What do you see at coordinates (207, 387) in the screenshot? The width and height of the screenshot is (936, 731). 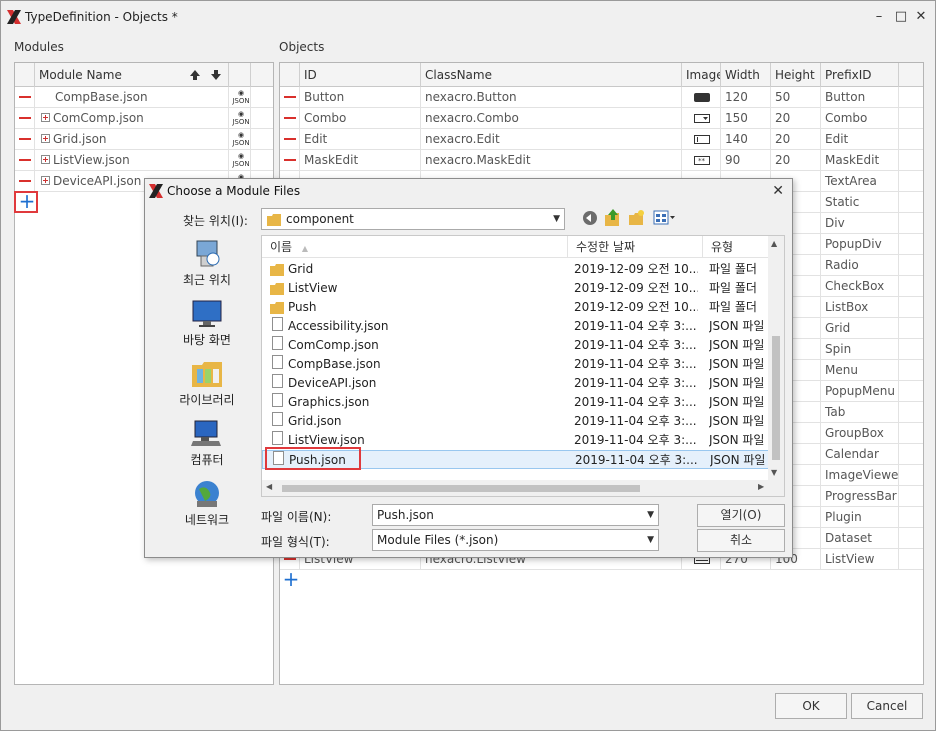 I see `place-libraries: 라이브러리` at bounding box center [207, 387].